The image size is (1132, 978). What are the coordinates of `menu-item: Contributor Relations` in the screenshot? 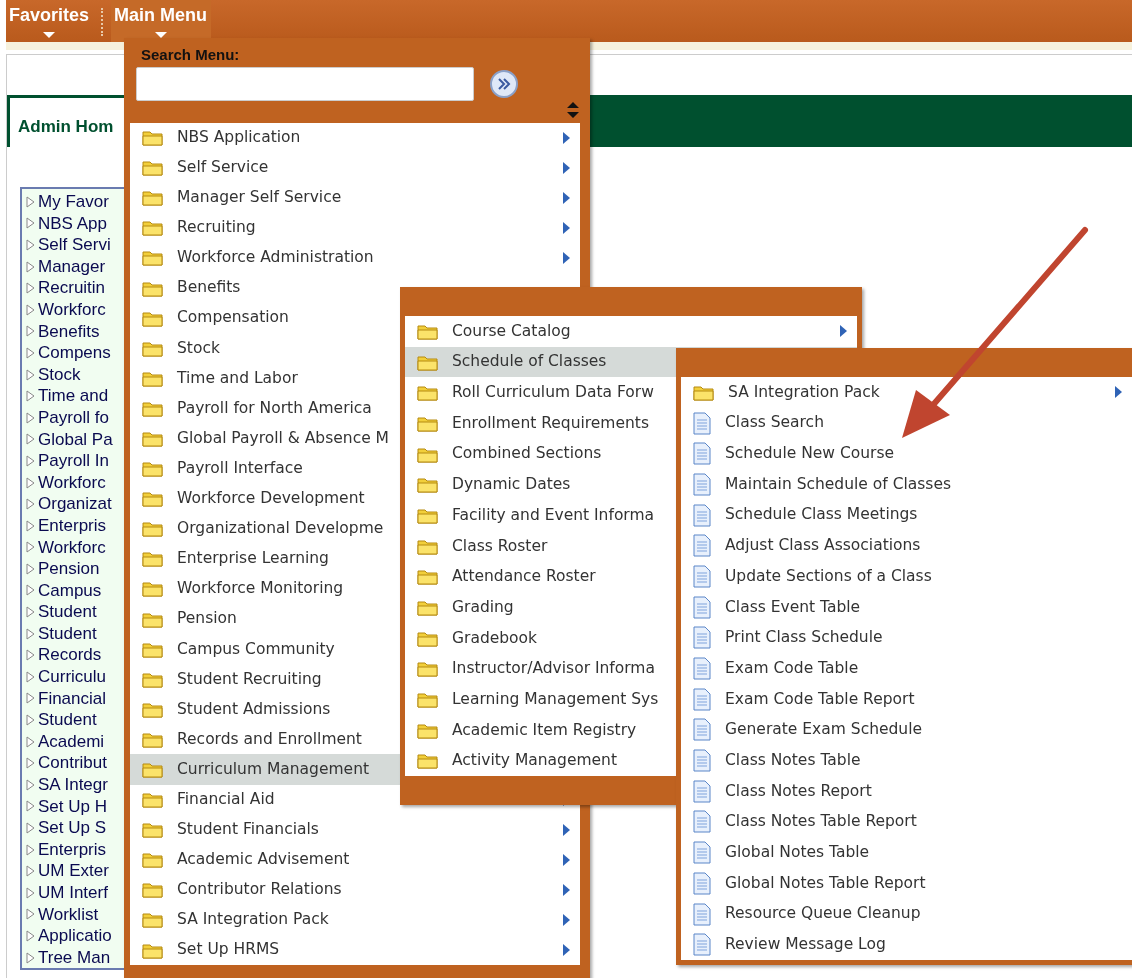 It's located at (355, 889).